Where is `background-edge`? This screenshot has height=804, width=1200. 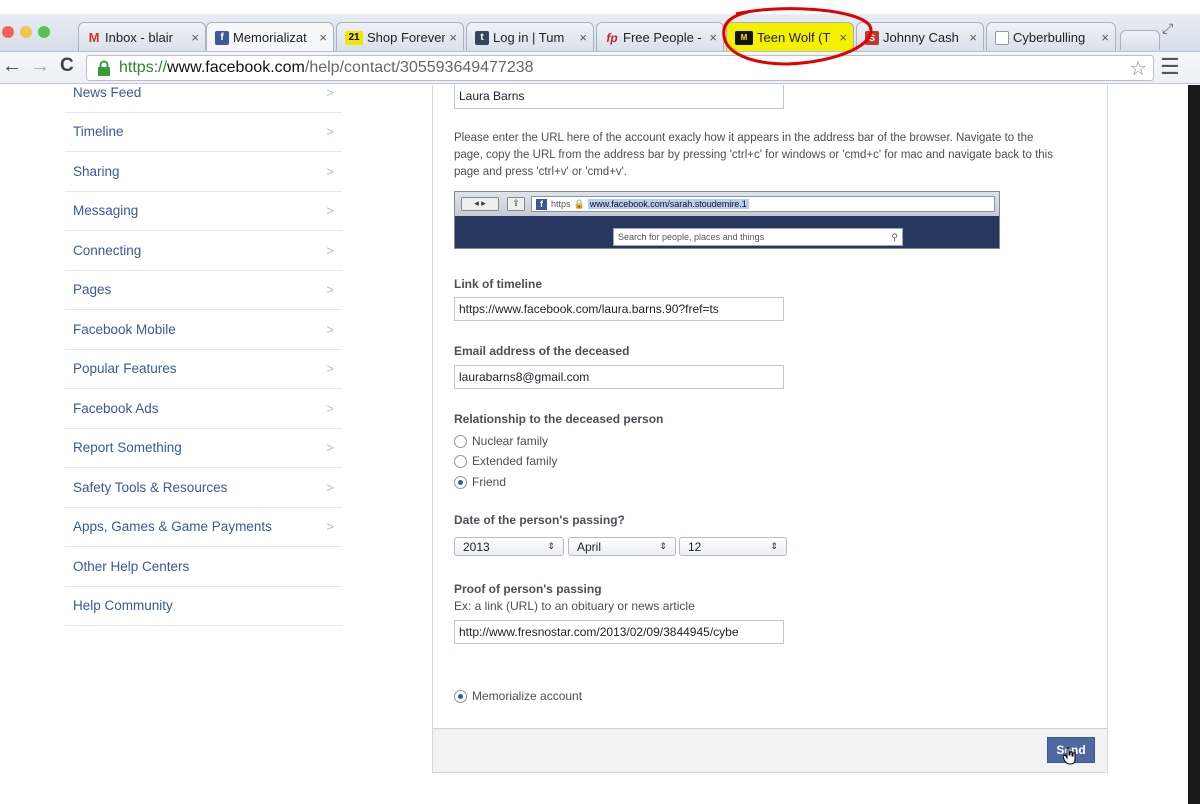 background-edge is located at coordinates (1194, 444).